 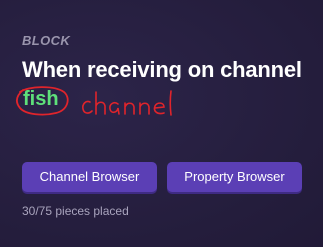 I want to click on annotation-handwriting, so click(x=127, y=103).